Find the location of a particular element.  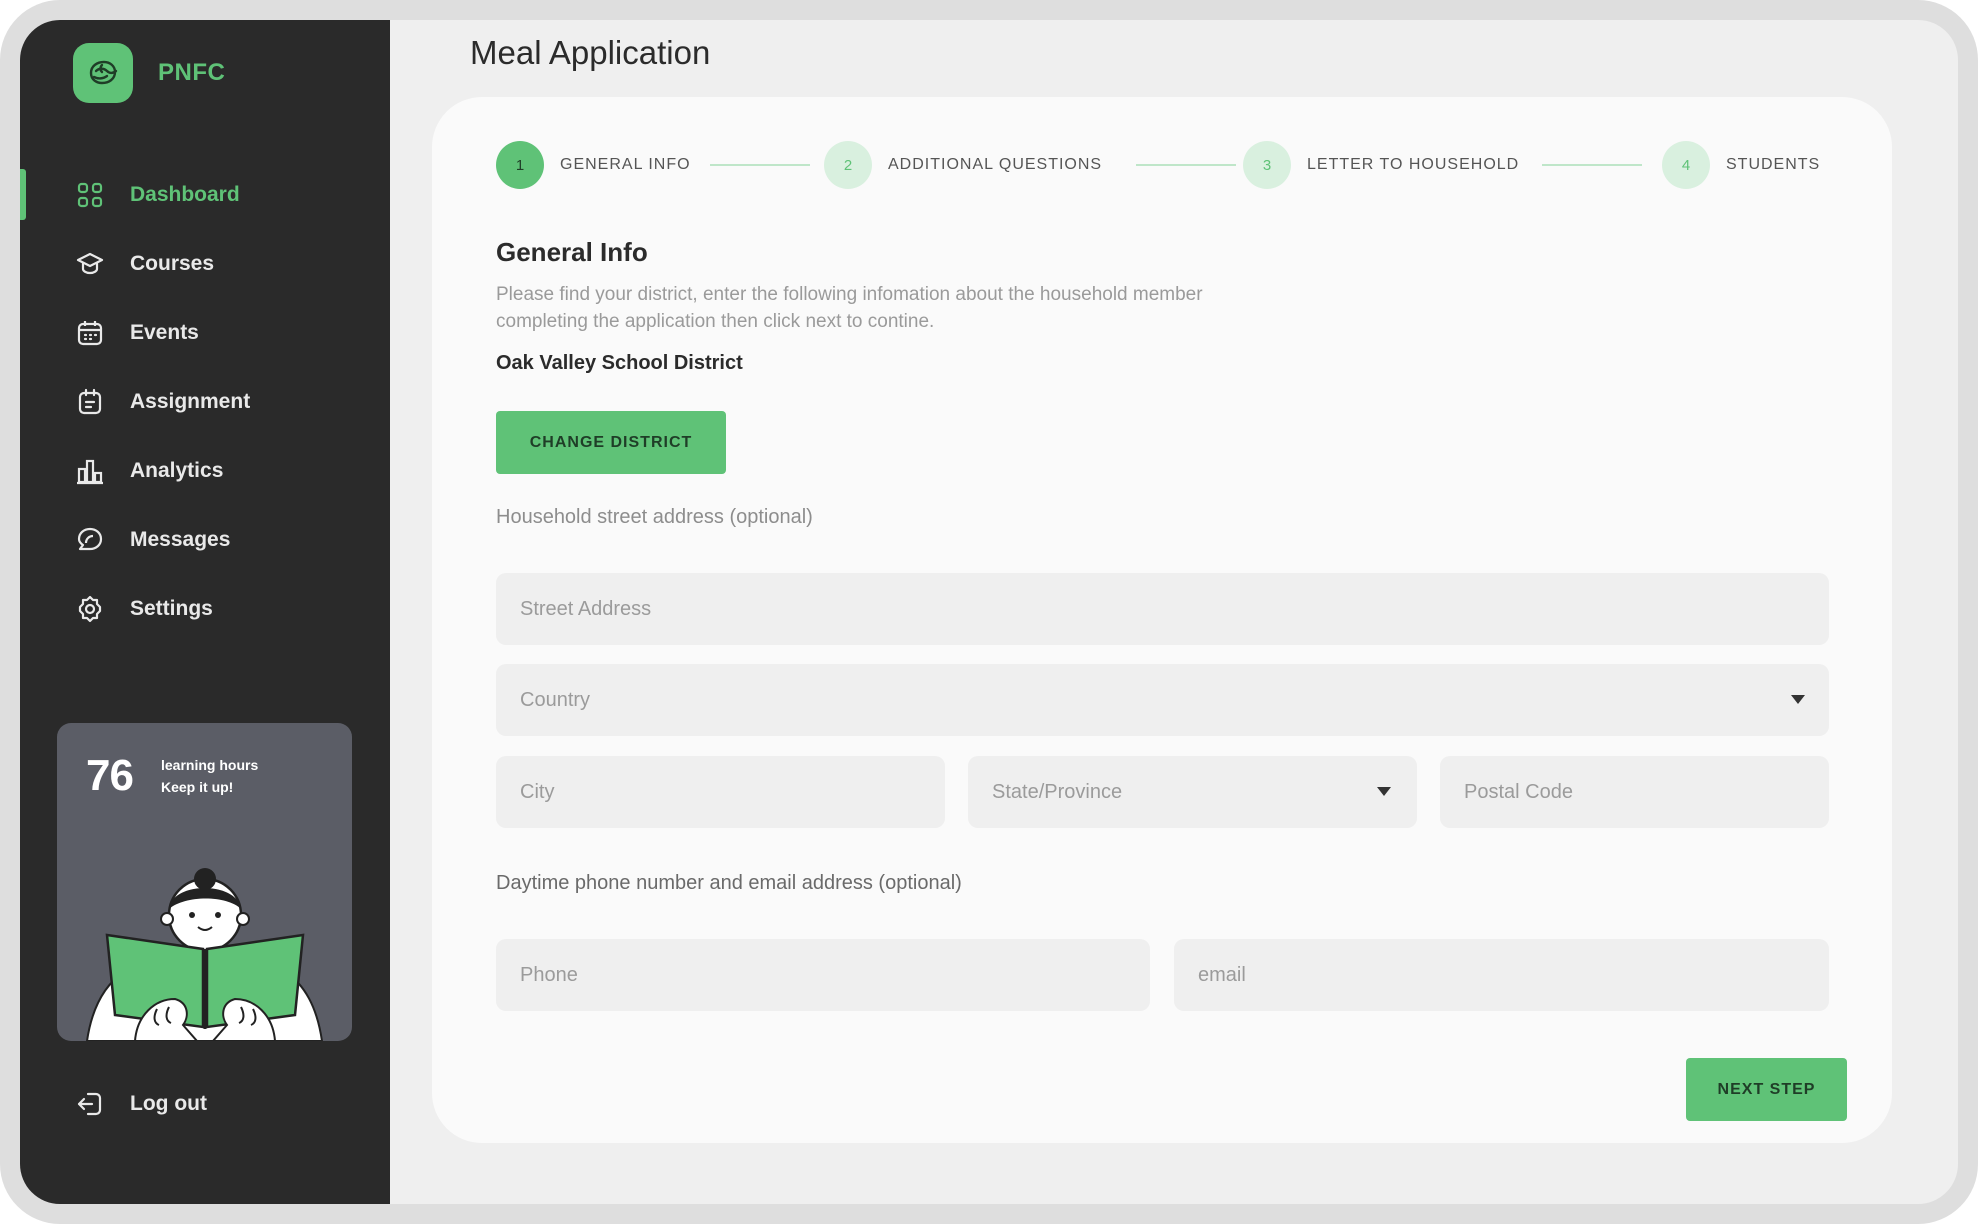

bar-chart-icon is located at coordinates (90, 471).